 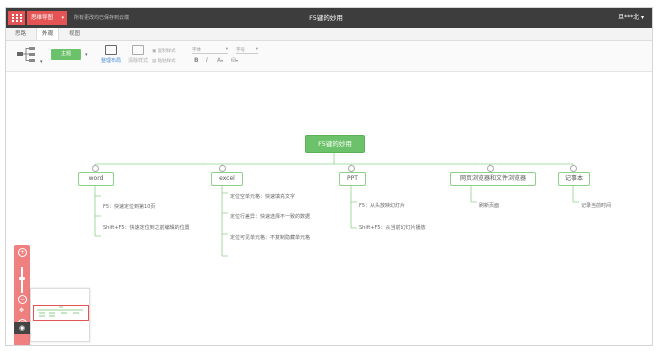 What do you see at coordinates (48, 34) in the screenshot?
I see `tab-appearance: 外观` at bounding box center [48, 34].